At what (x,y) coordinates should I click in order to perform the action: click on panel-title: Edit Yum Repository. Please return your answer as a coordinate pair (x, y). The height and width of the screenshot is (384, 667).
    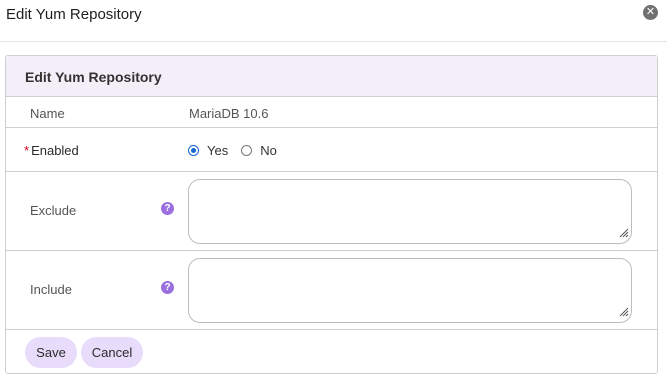
    Looking at the image, I should click on (331, 76).